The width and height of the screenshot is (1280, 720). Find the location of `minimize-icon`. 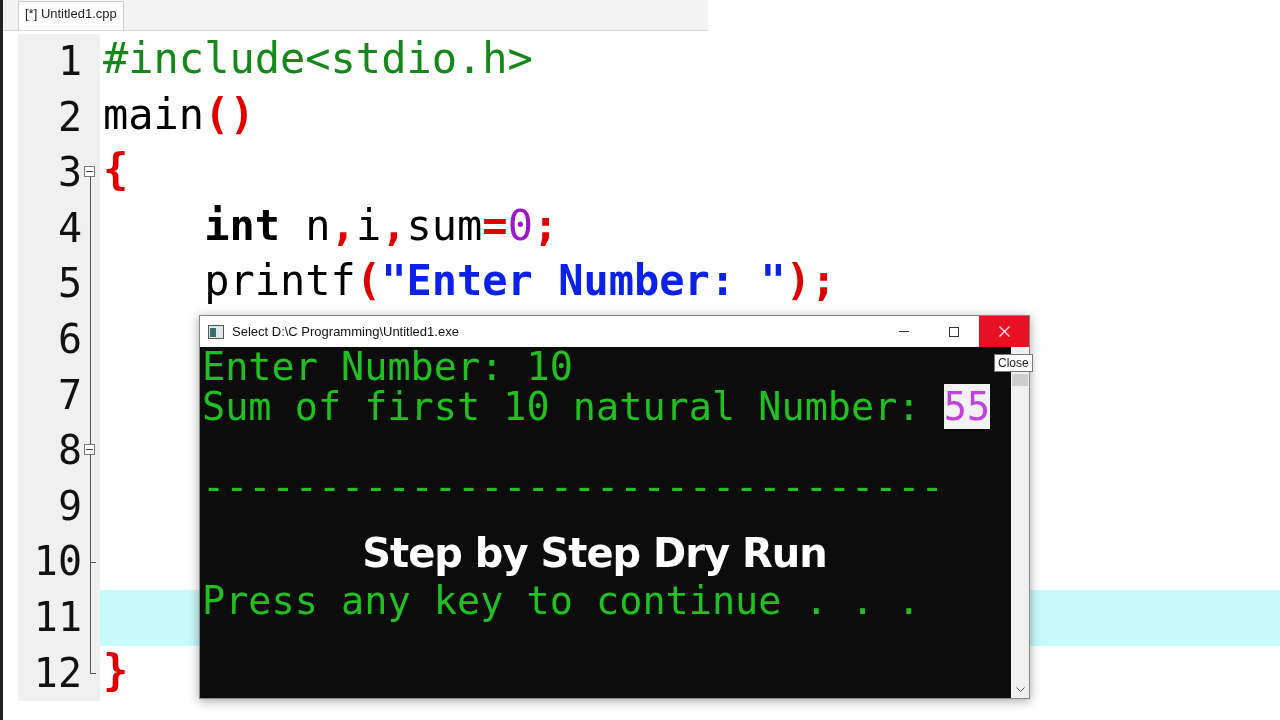

minimize-icon is located at coordinates (904, 331).